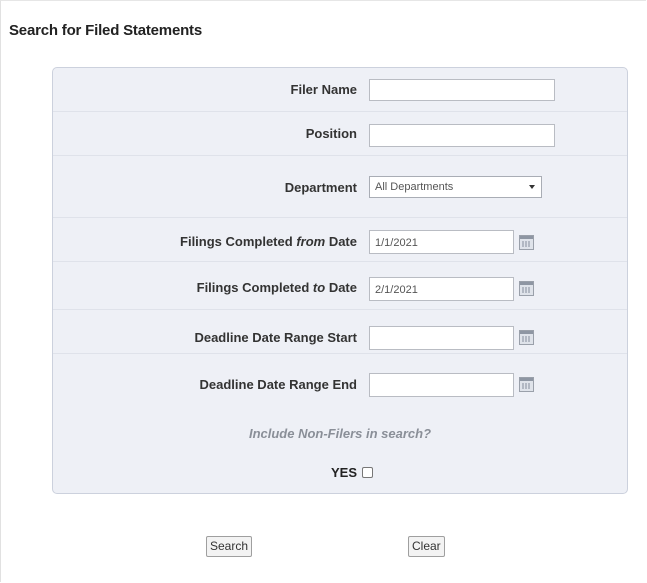 This screenshot has height=583, width=647. I want to click on position-row: Position, so click(340, 134).